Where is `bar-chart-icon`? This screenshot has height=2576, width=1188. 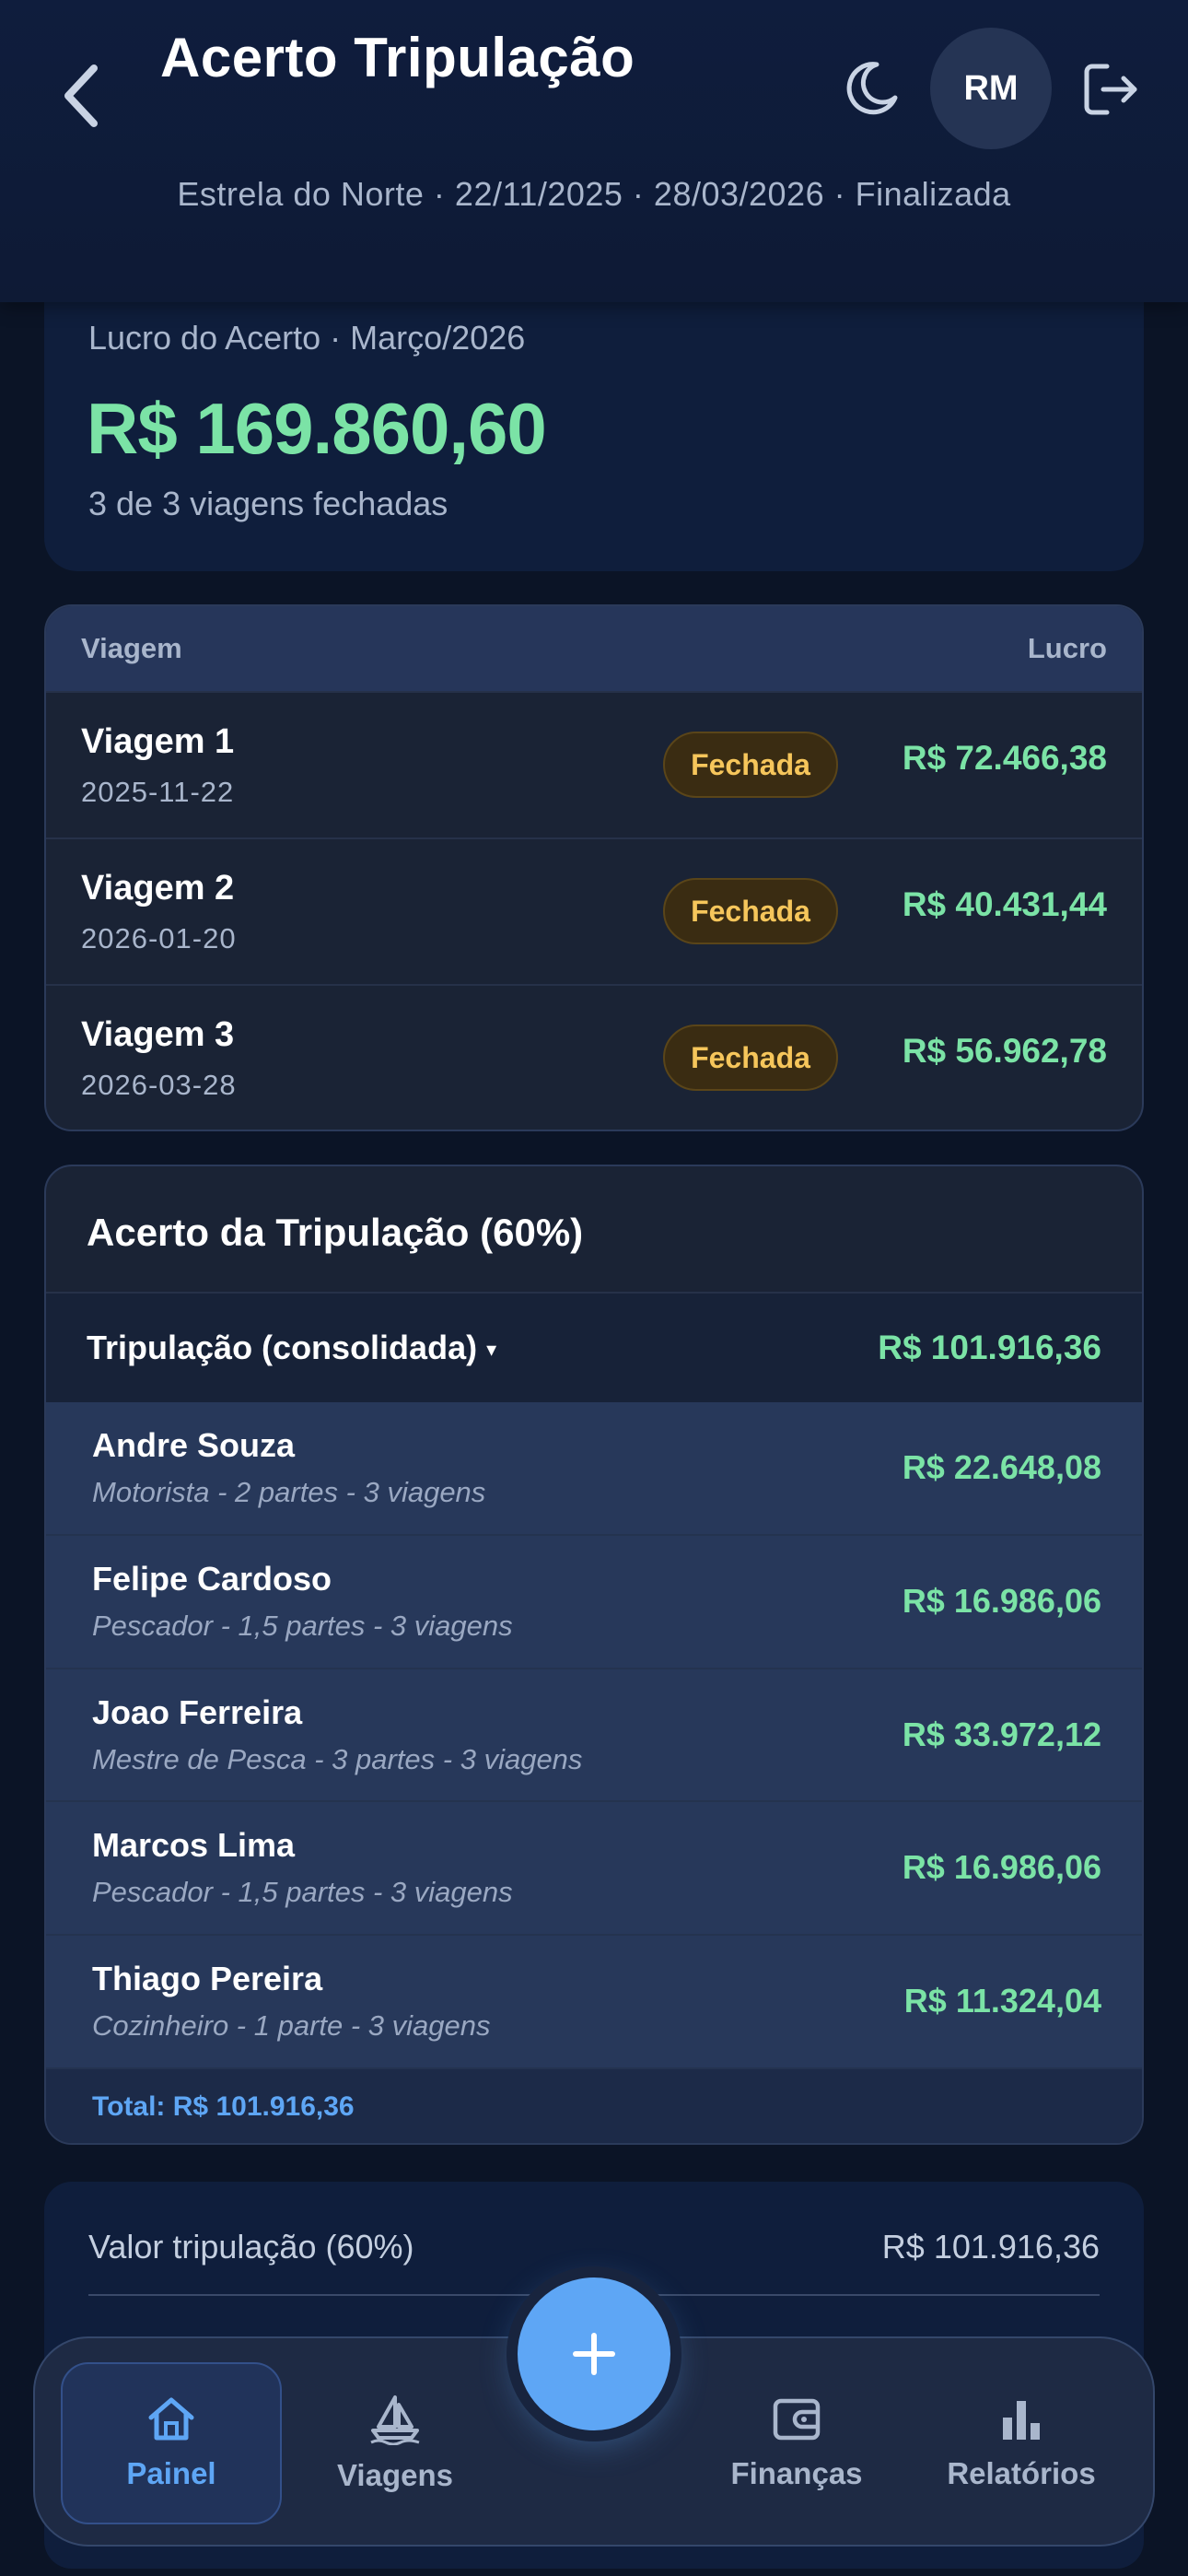
bar-chart-icon is located at coordinates (1021, 2420).